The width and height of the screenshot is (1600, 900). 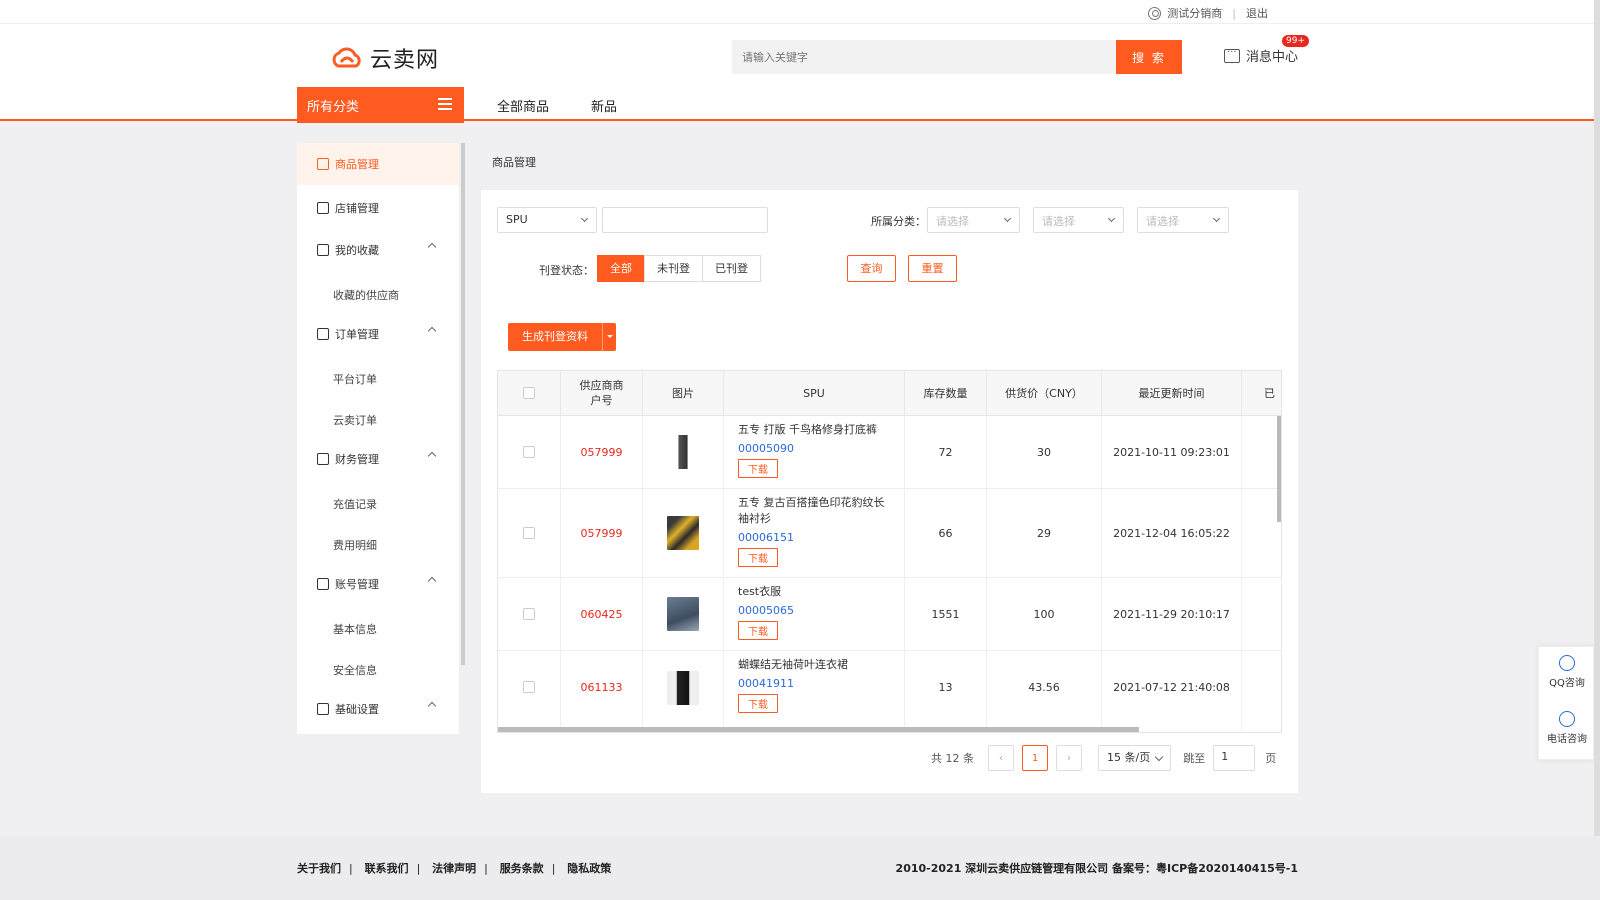 What do you see at coordinates (378, 164) in the screenshot?
I see `sidebar-item-goods: 商品管理` at bounding box center [378, 164].